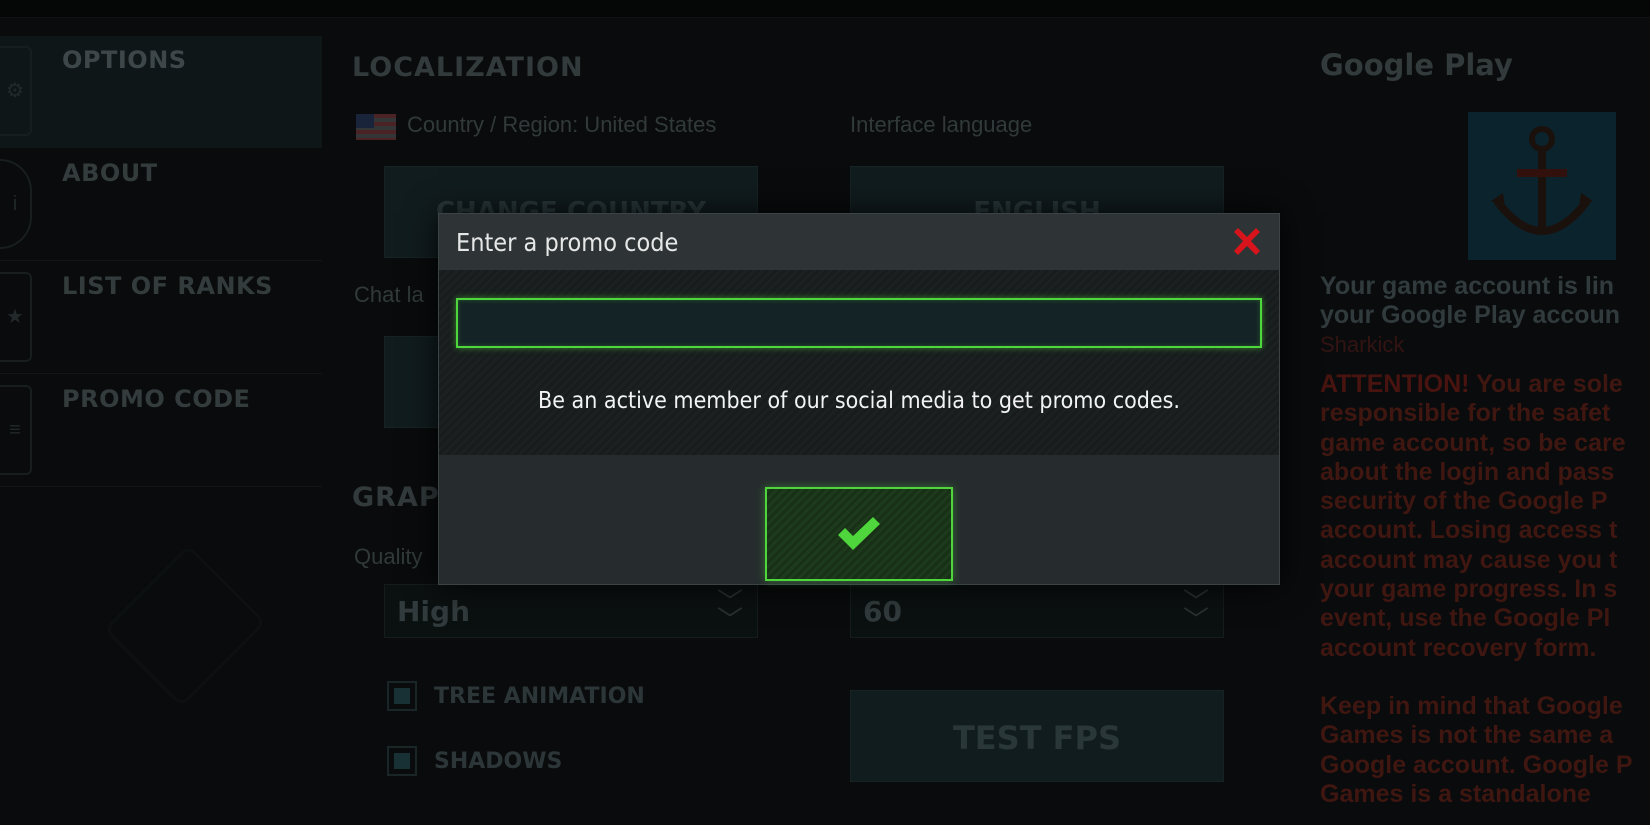 This screenshot has width=1650, height=825. Describe the element at coordinates (859, 323) in the screenshot. I see `promo-code-input` at that location.